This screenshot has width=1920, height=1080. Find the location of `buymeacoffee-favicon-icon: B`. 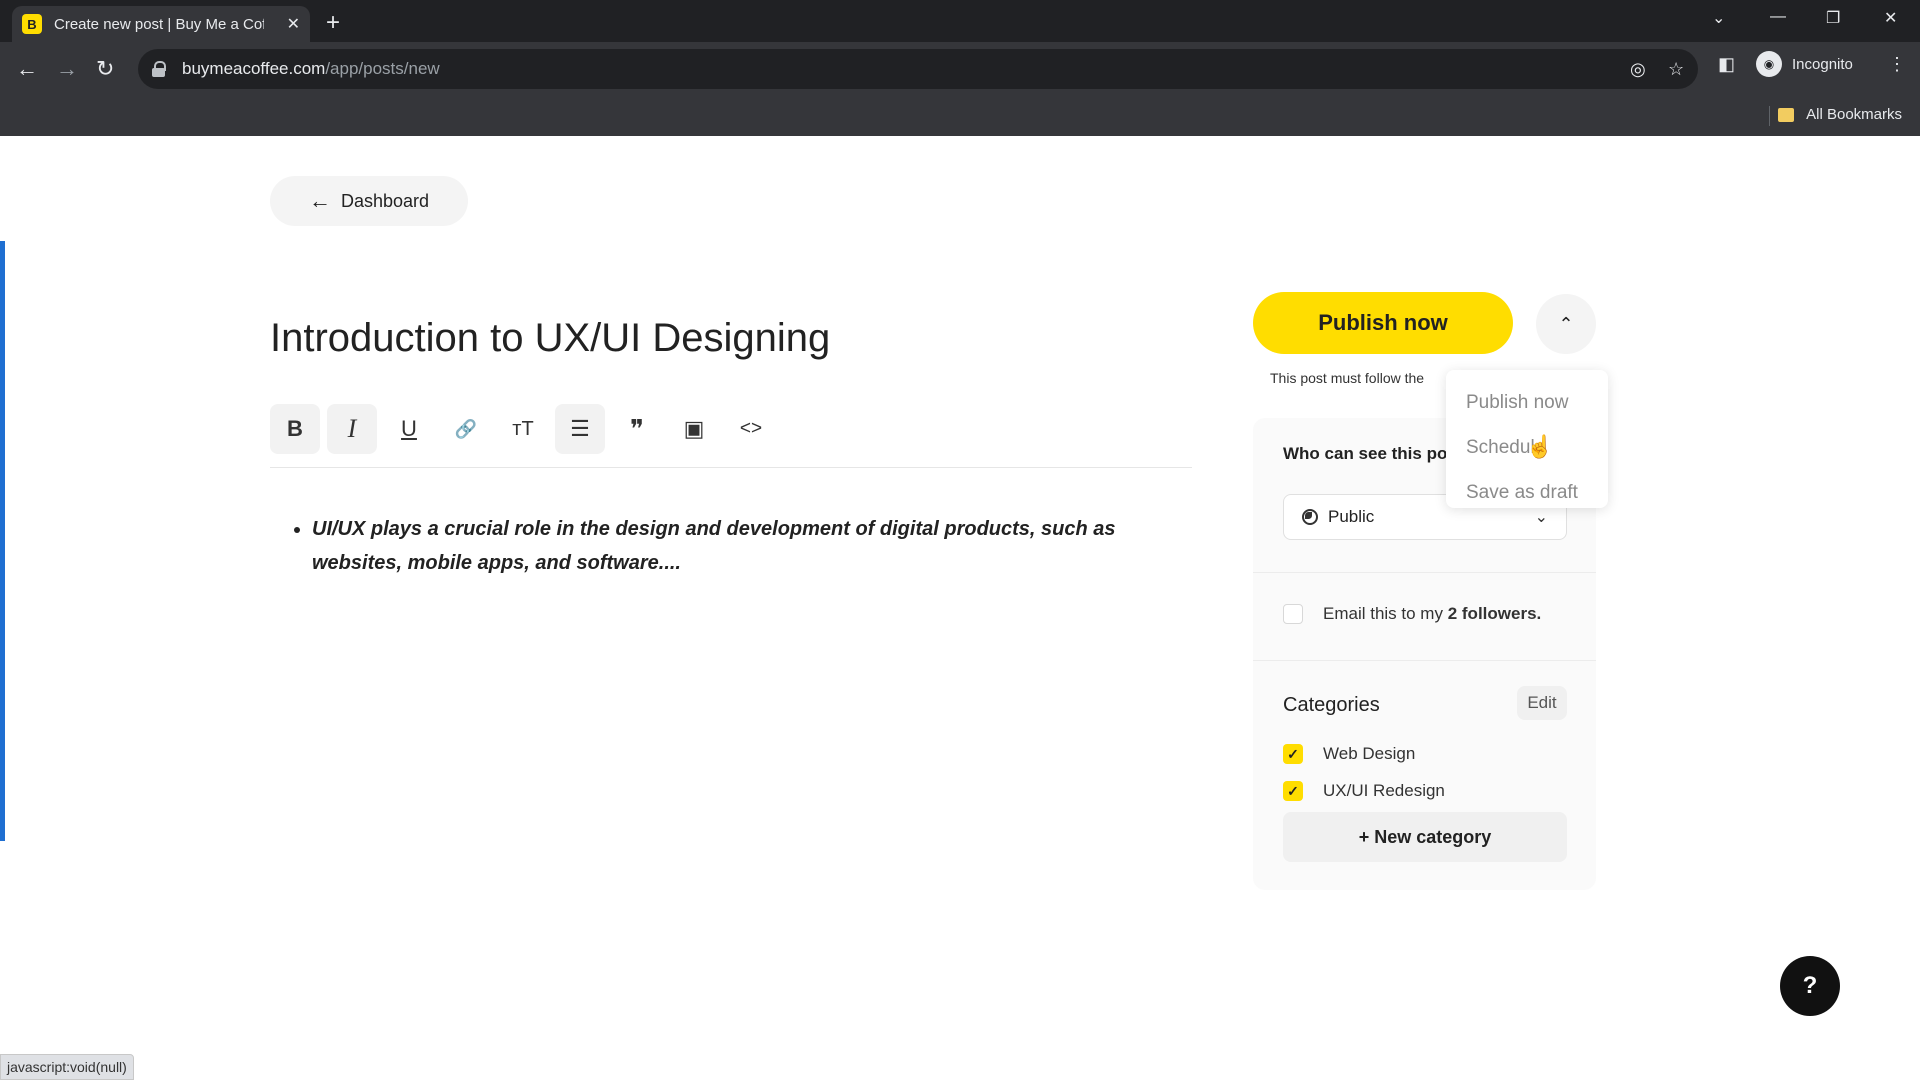

buymeacoffee-favicon-icon: B is located at coordinates (32, 24).